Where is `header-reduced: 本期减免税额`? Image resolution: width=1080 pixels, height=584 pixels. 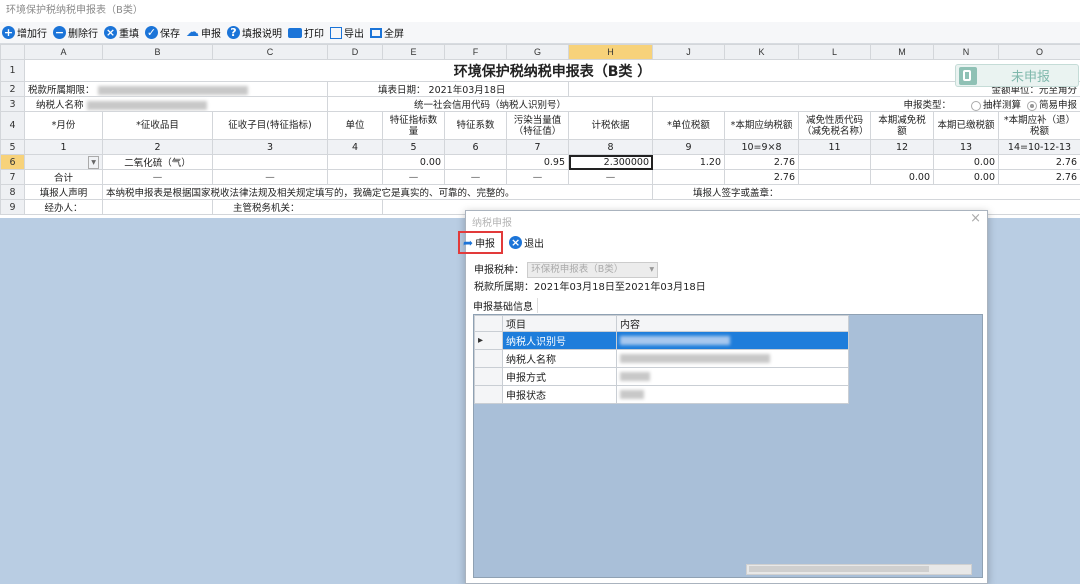
header-reduced: 本期减免税额 is located at coordinates (902, 126).